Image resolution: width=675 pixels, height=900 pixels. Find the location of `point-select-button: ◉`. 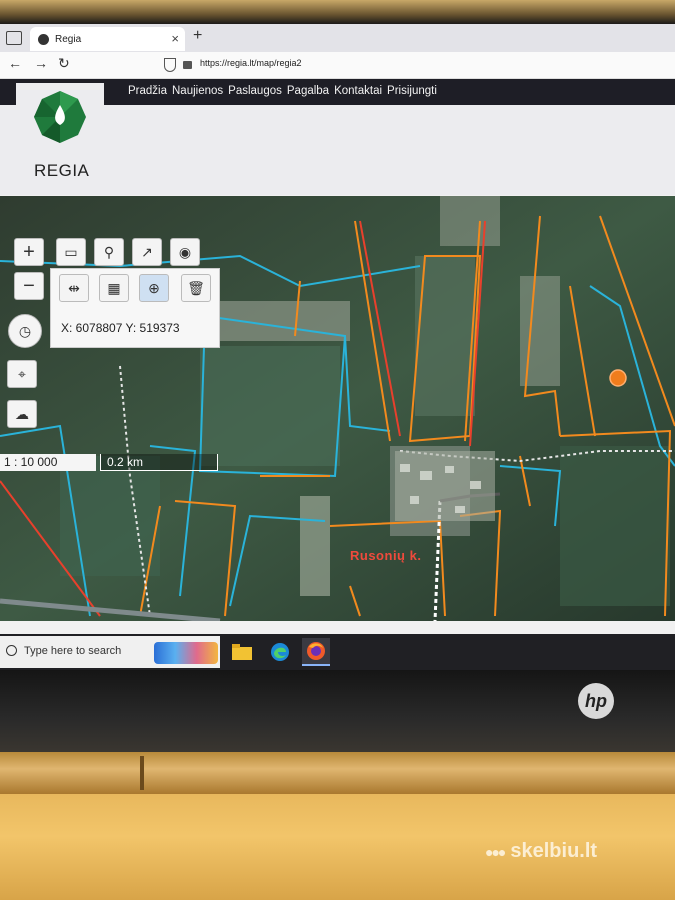

point-select-button: ◉ is located at coordinates (185, 252).